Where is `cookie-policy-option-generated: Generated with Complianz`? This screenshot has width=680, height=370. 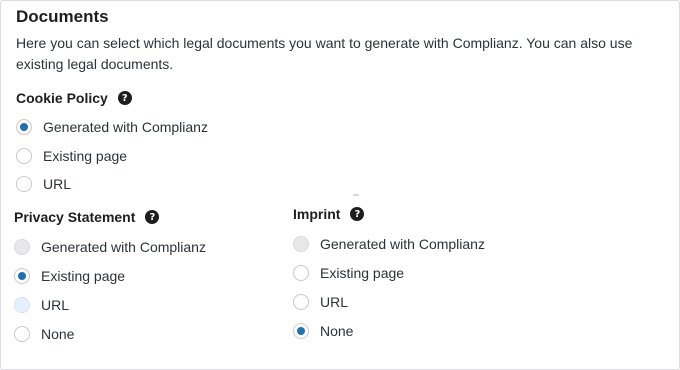 cookie-policy-option-generated: Generated with Complianz is located at coordinates (112, 127).